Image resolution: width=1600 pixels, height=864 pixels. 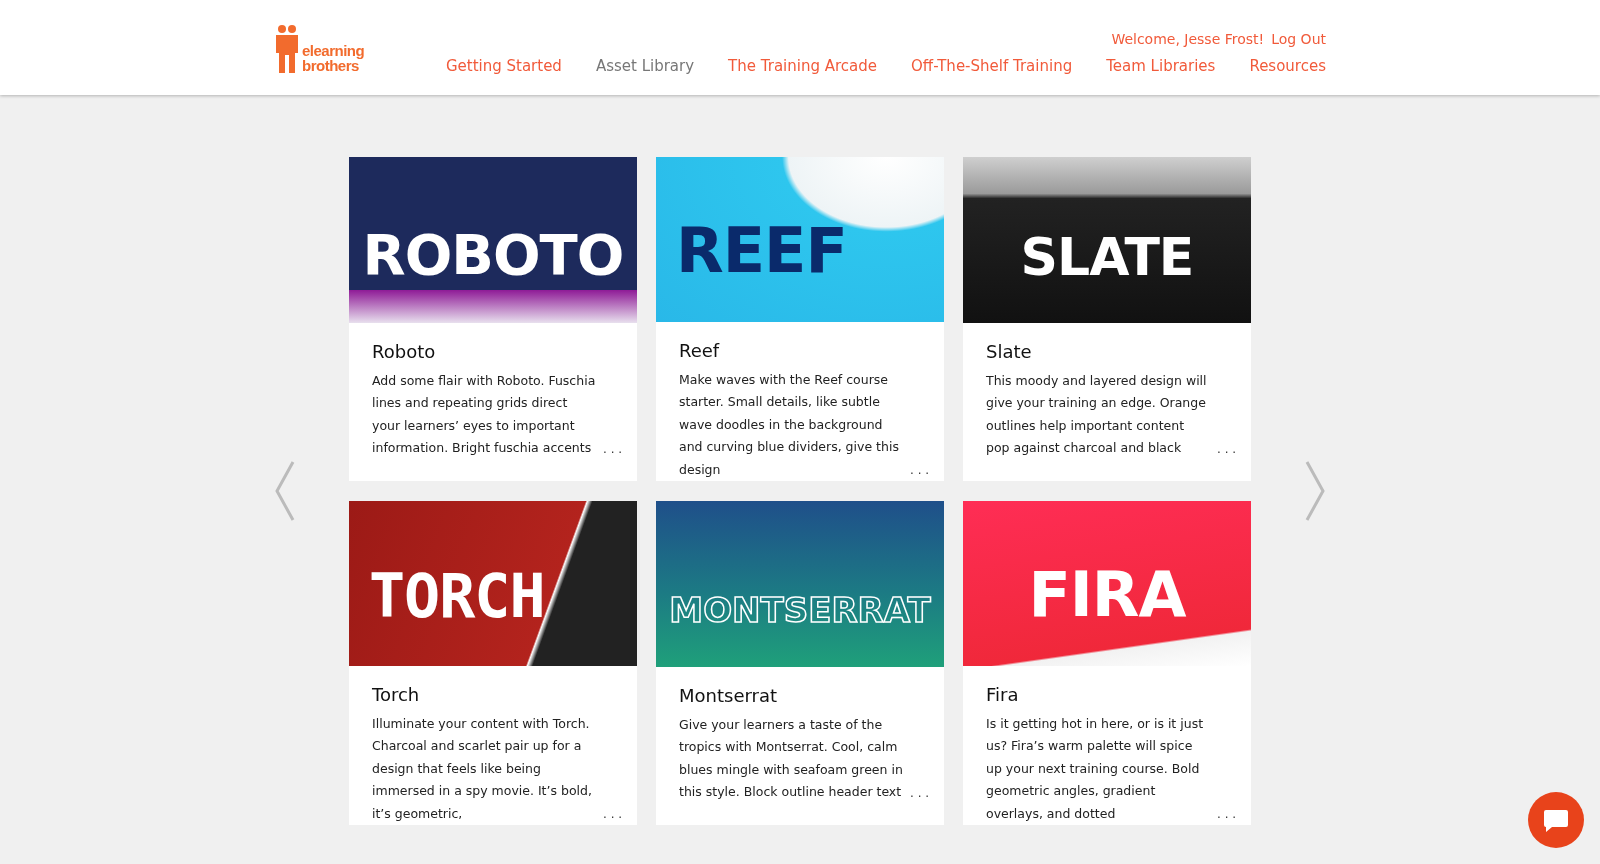 What do you see at coordinates (493, 319) in the screenshot?
I see `template-card: ROBOTO Roboto Add some flair with Roboto. Fuschia lines and repeating grids direct your learners’ eyes to important information. Bright fuschia accents . . .` at bounding box center [493, 319].